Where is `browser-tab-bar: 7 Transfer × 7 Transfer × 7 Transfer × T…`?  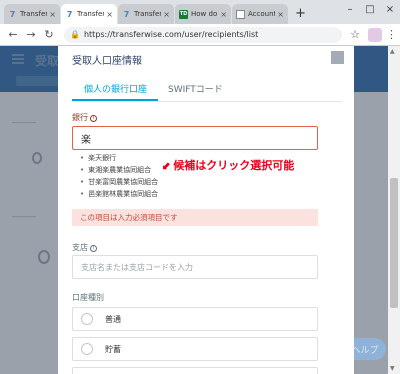
browser-tab-bar: 7 Transfer × 7 Transfer × 7 Transfer × T… is located at coordinates (200, 12).